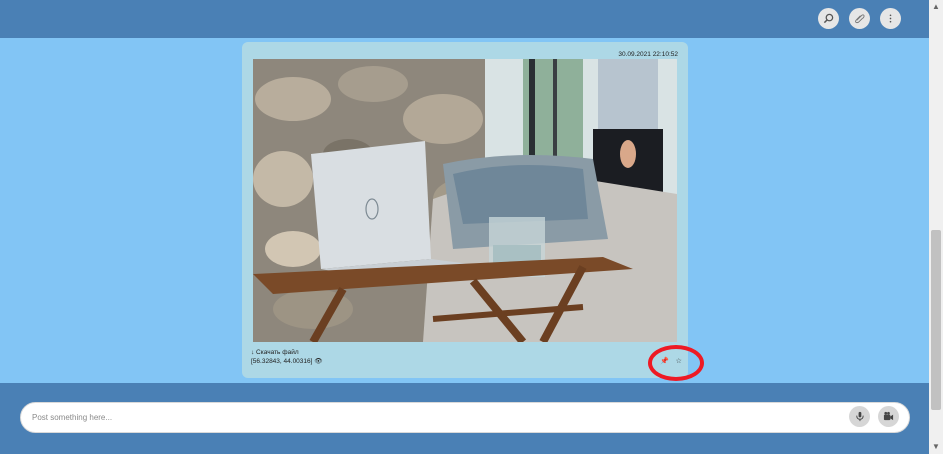 Image resolution: width=943 pixels, height=454 pixels. I want to click on microphone-icon, so click(859, 416).